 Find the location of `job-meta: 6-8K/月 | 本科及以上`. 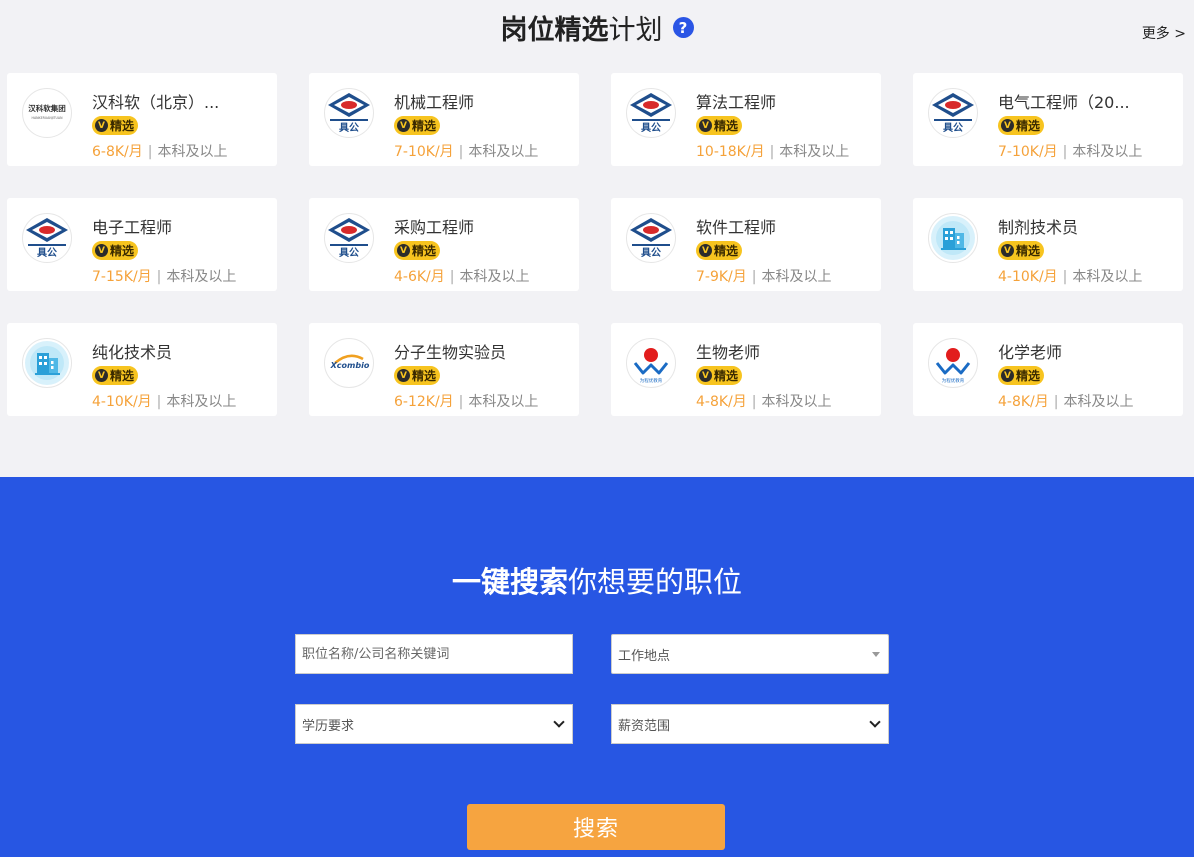

job-meta: 6-8K/月 | 本科及以上 is located at coordinates (159, 151).